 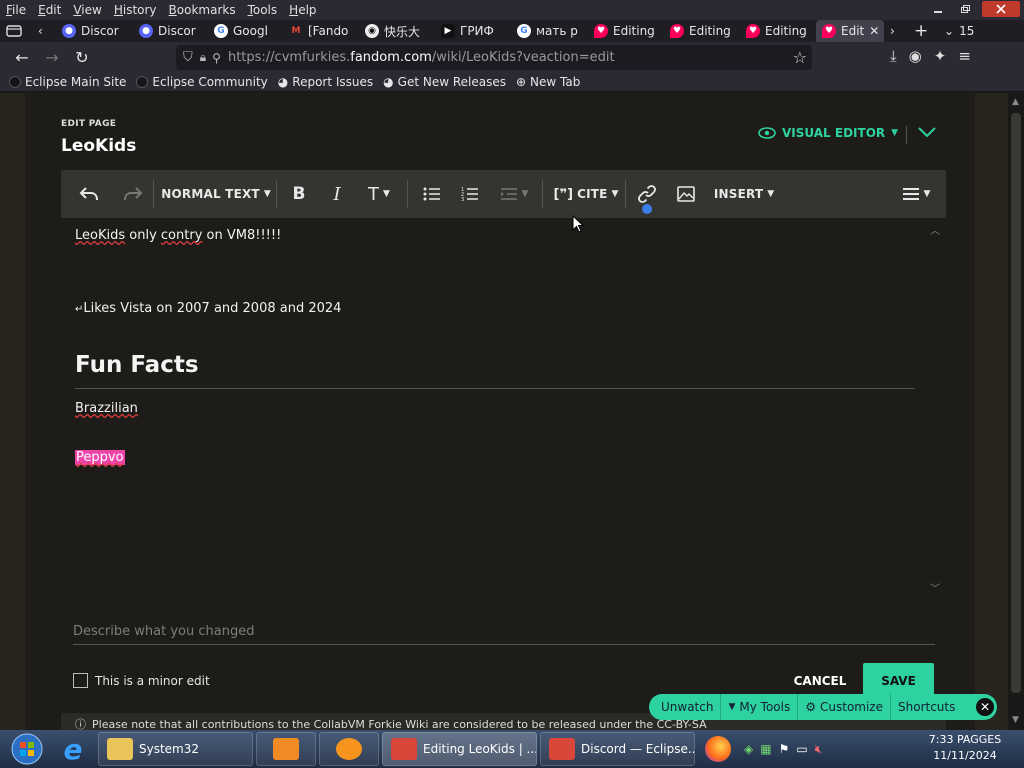 I want to click on tab-6: Gмать р, so click(x=549, y=31).